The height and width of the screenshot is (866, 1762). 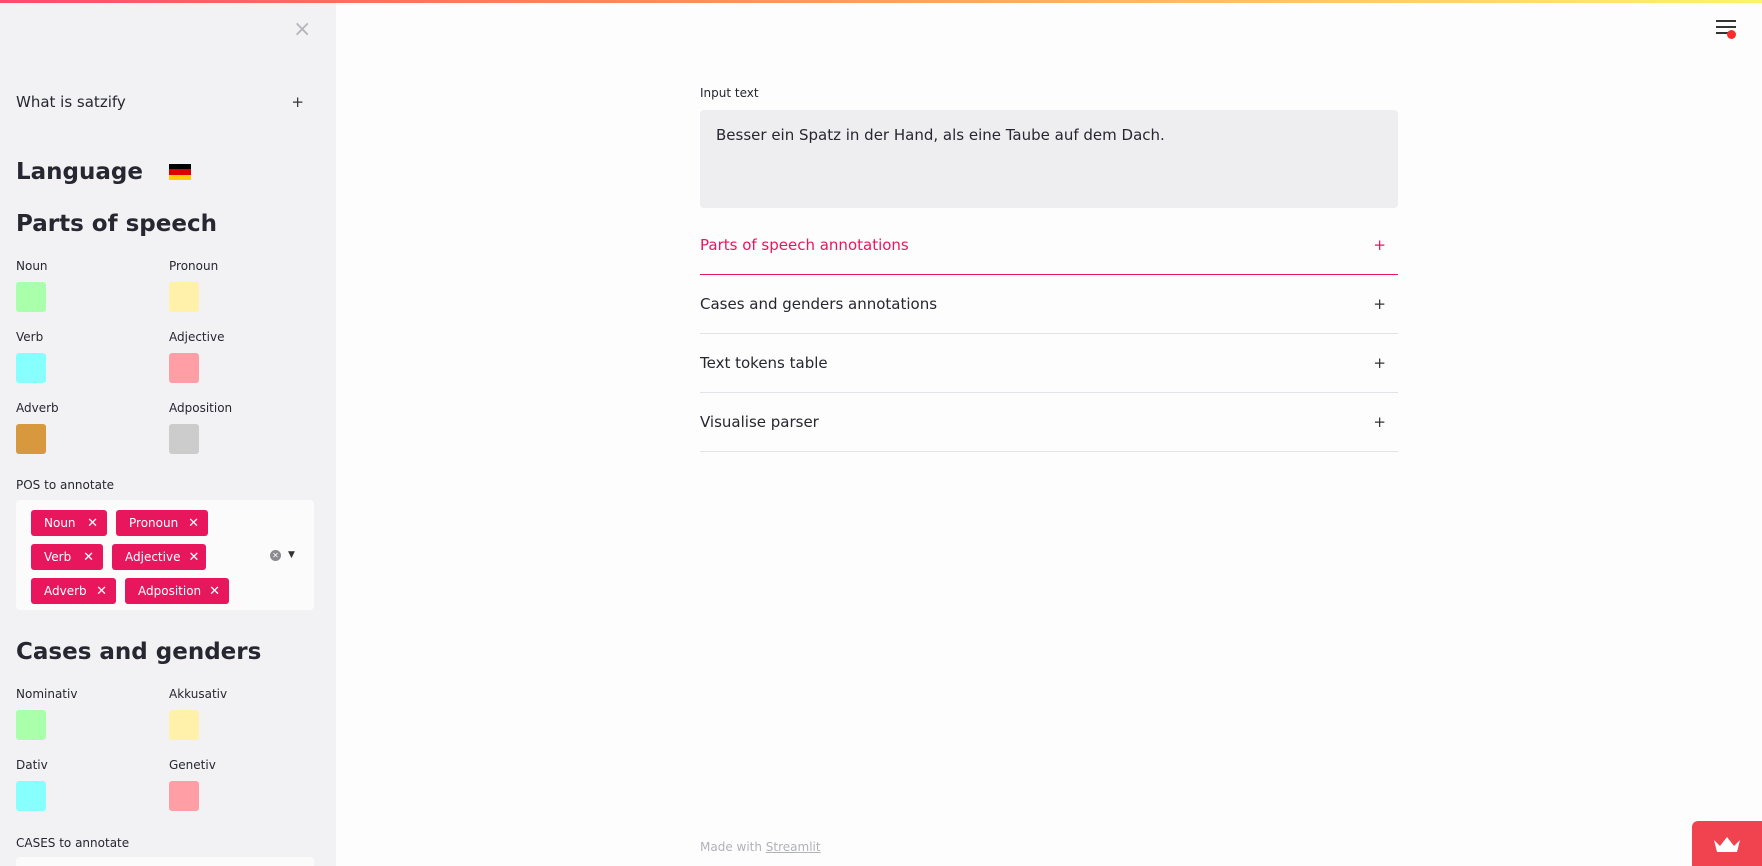 I want to click on tag-label: Verb, so click(x=58, y=557).